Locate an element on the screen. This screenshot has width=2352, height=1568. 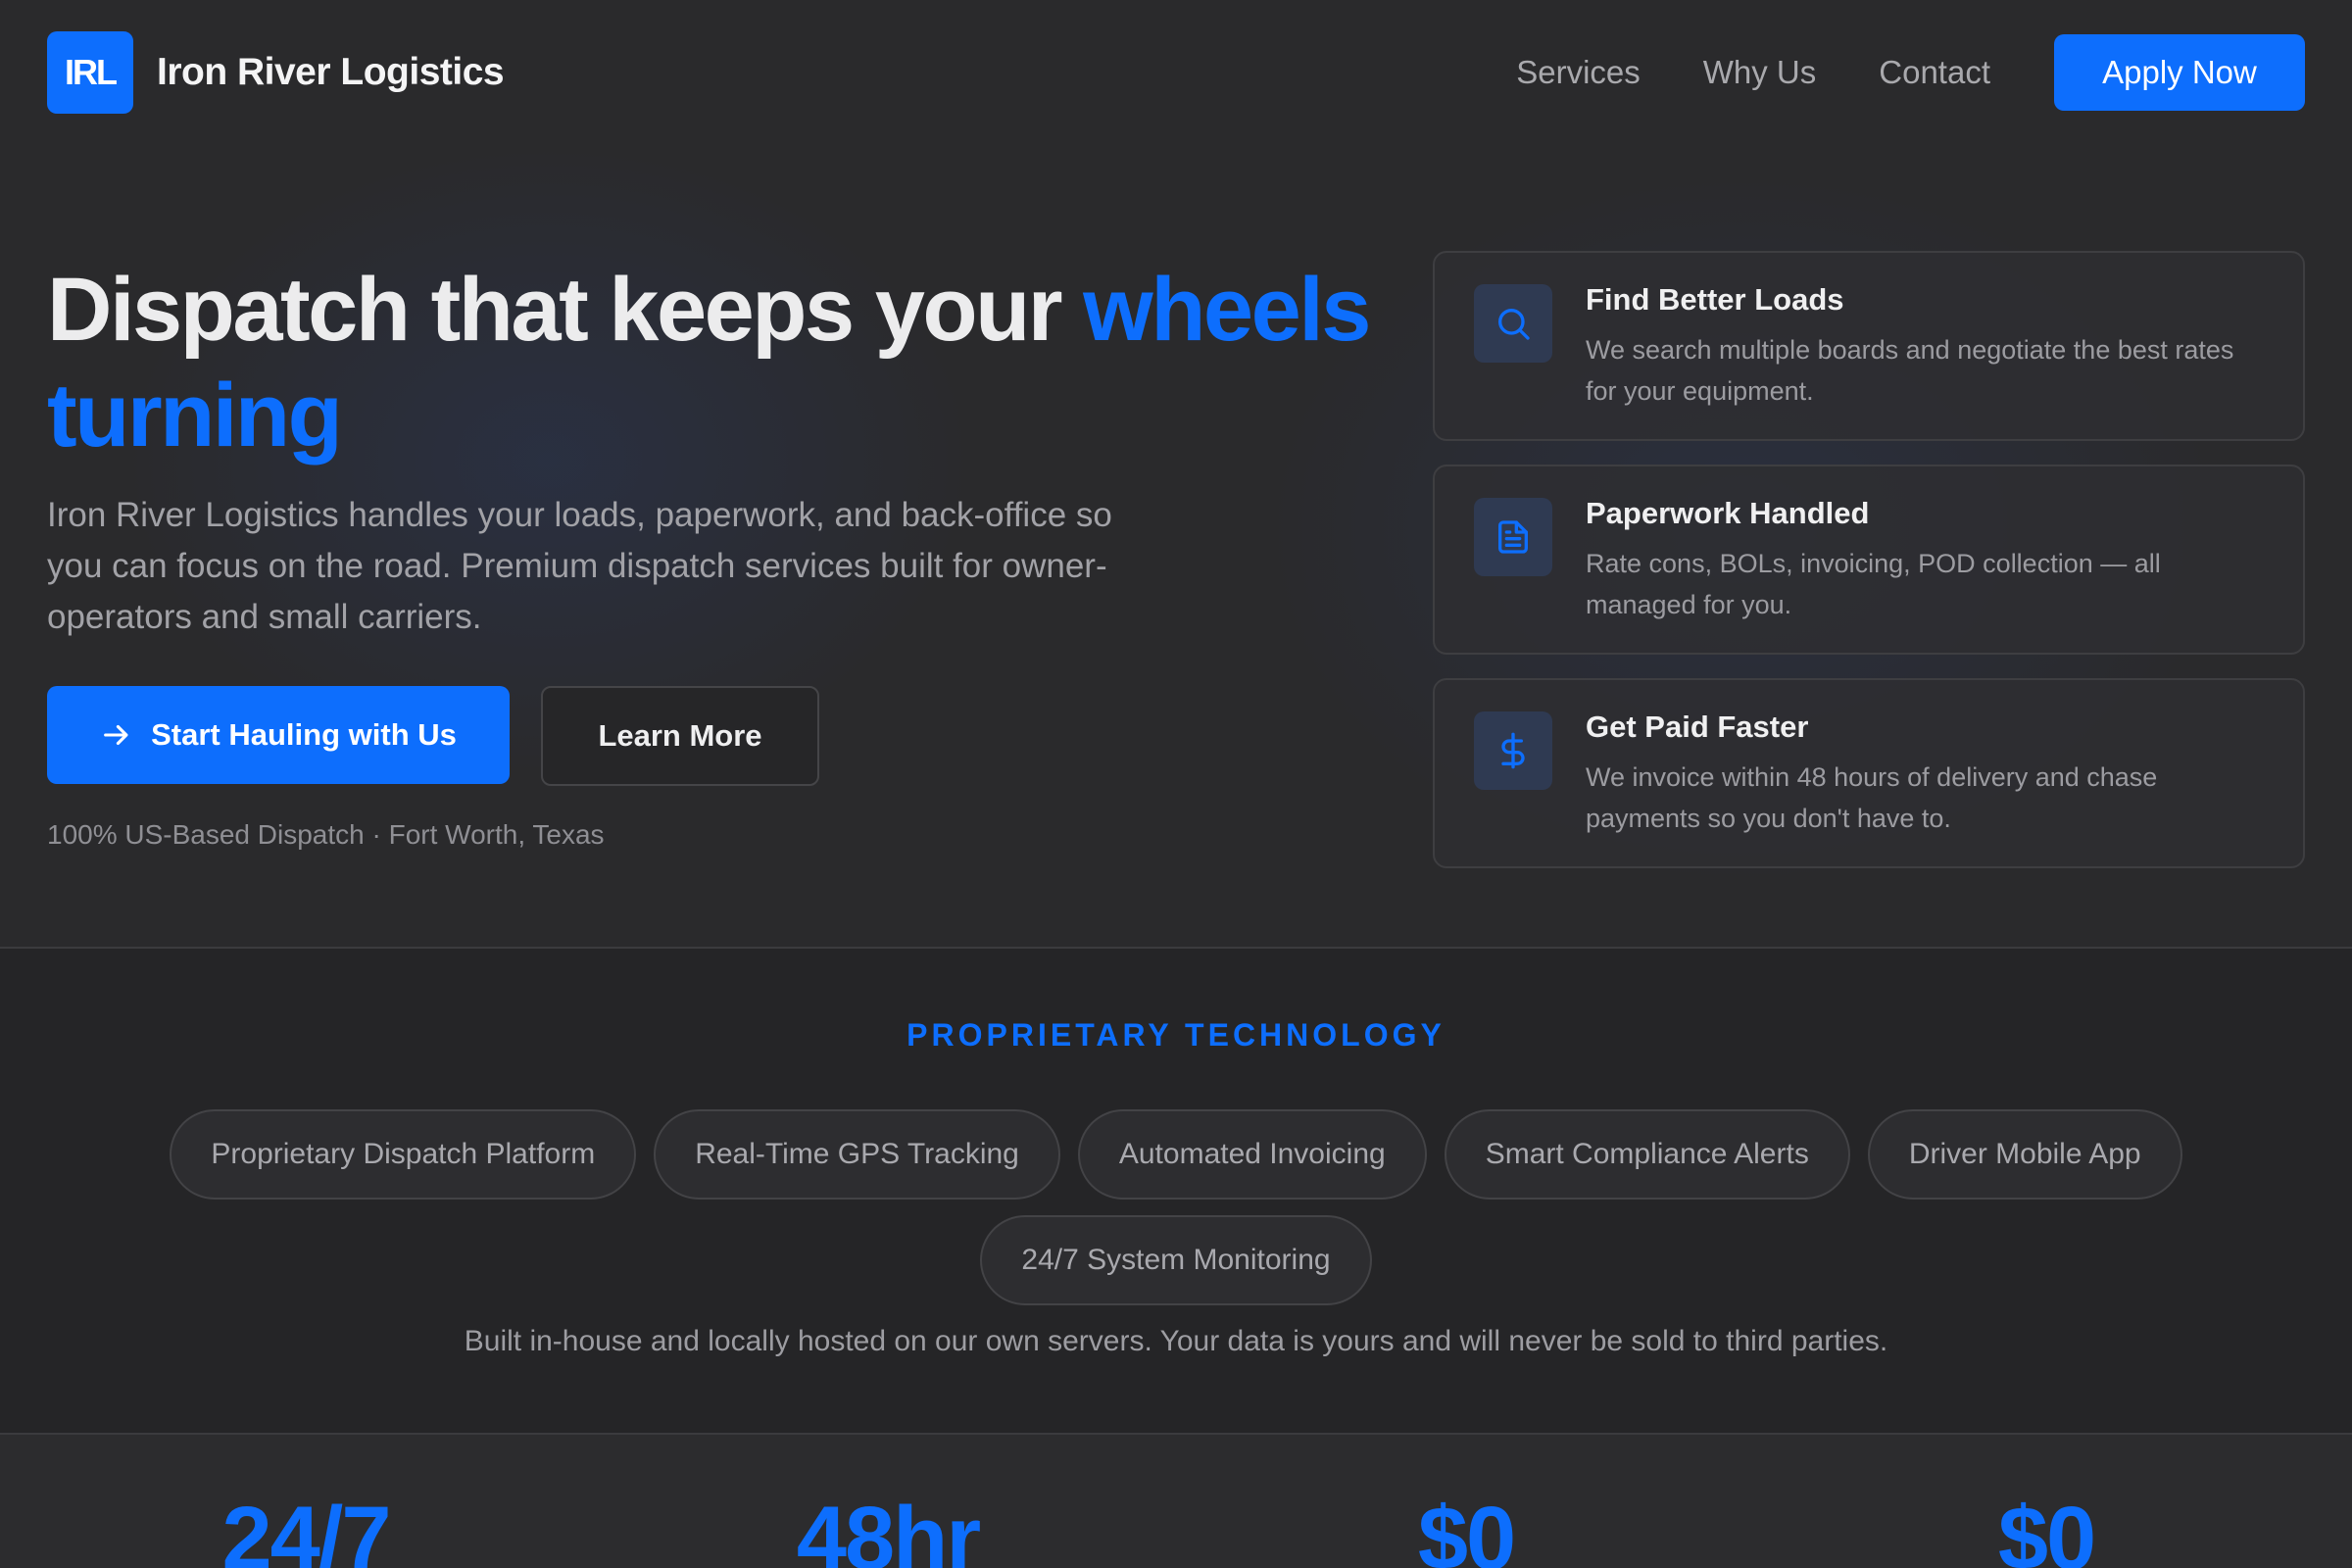
logo: IRL is located at coordinates (90, 72).